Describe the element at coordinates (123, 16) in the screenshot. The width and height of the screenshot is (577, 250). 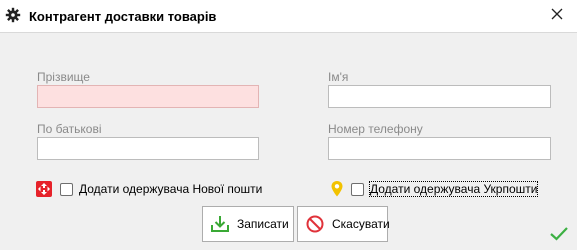
I see `window-title: Контрагент доставки товарів` at that location.